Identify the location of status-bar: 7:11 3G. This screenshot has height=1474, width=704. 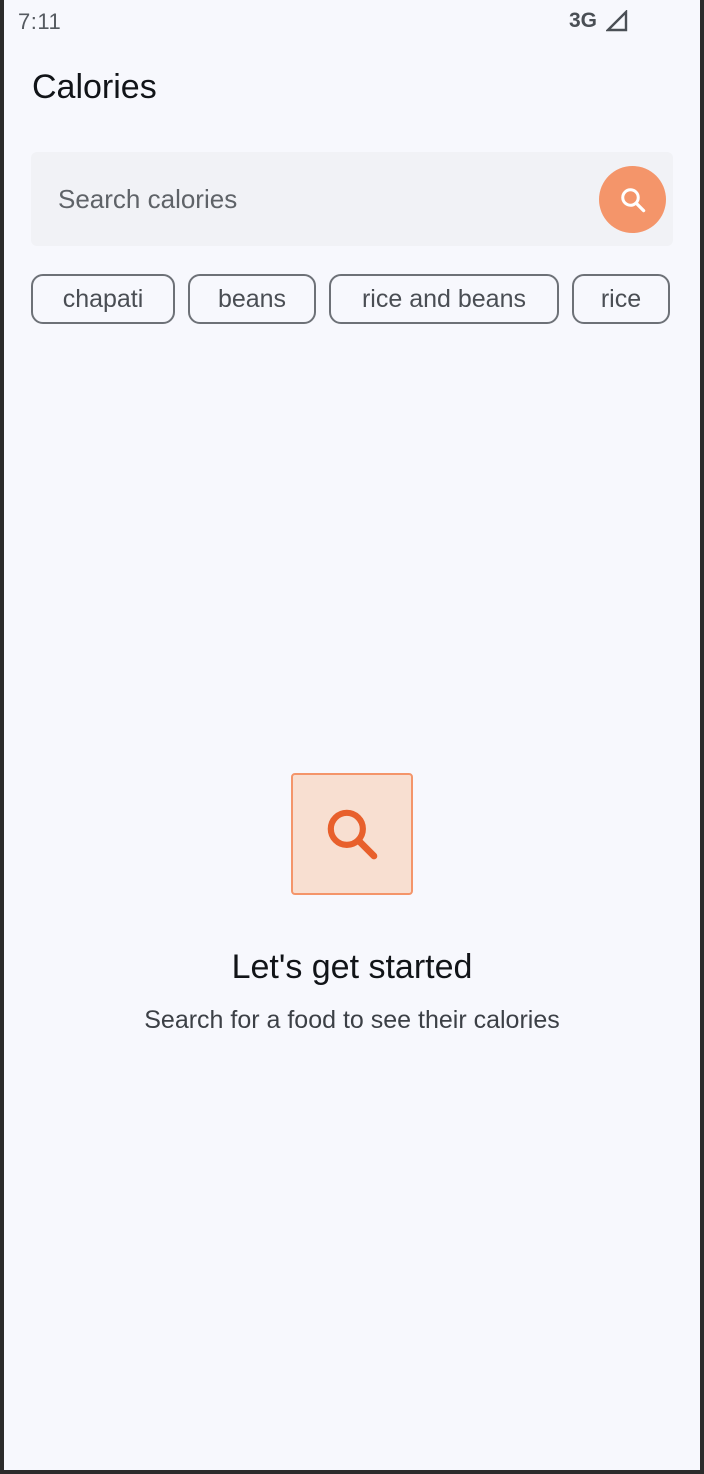
(352, 22).